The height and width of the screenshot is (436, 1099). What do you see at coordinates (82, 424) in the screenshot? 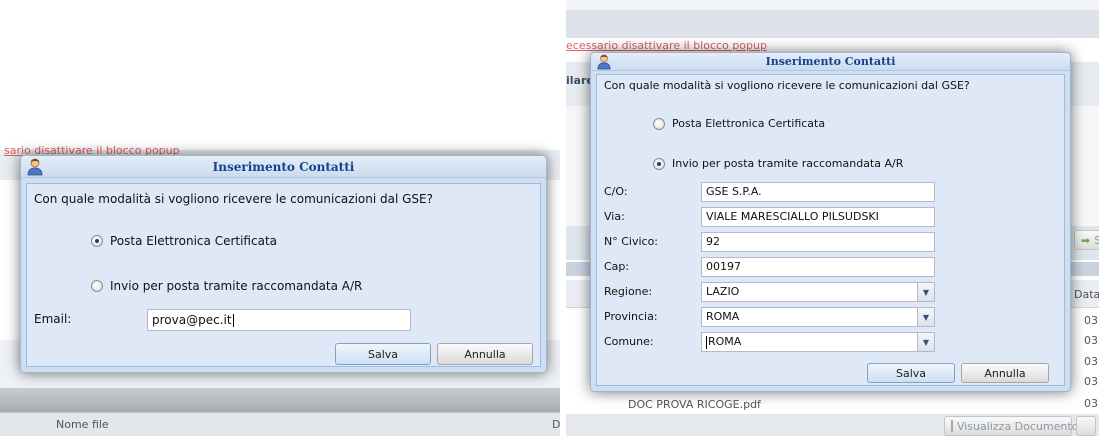
I see `table-header-filename: Nome file` at bounding box center [82, 424].